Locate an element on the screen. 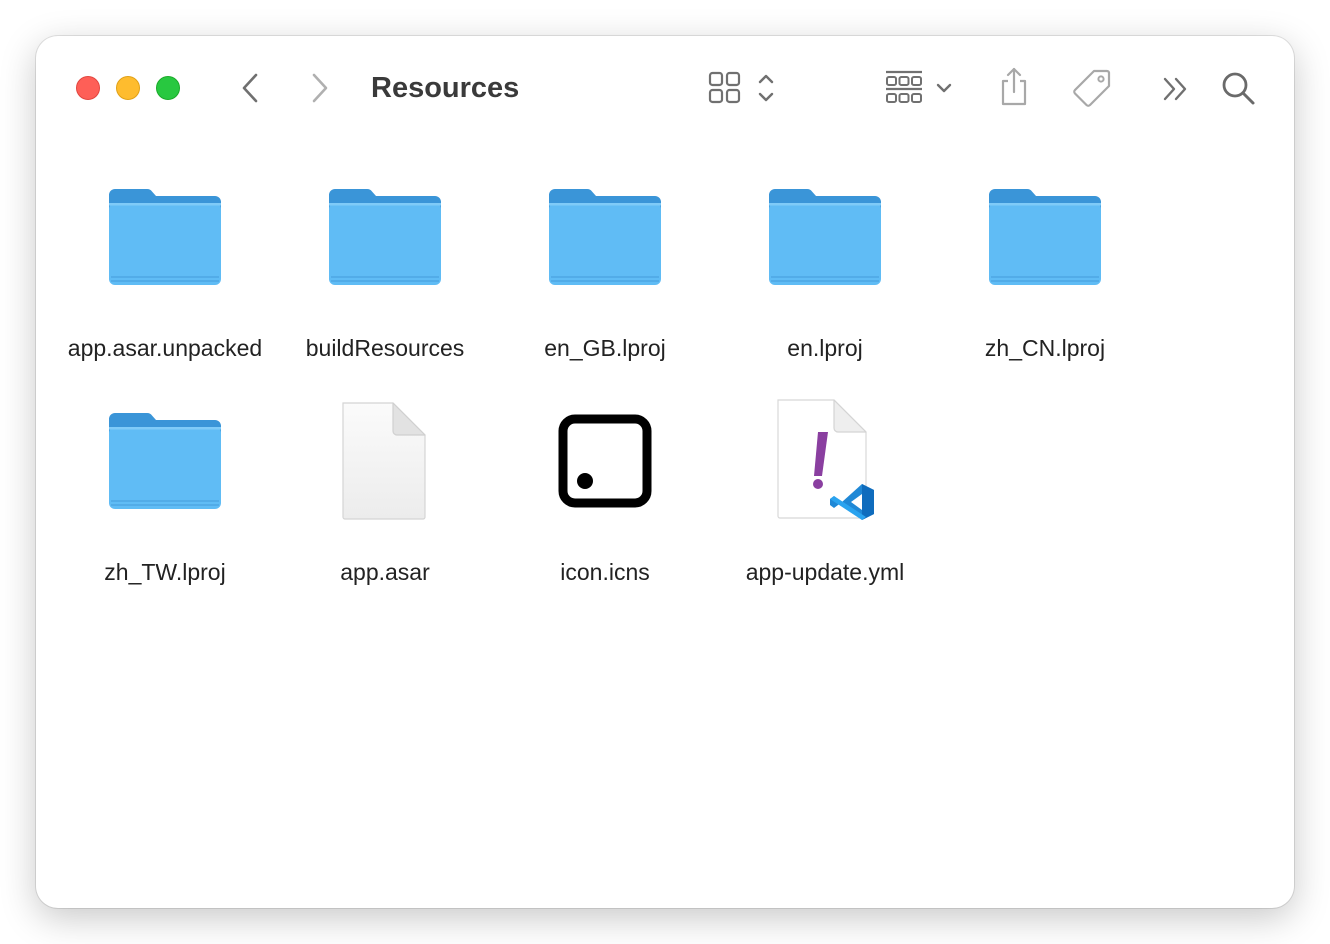  file-item: icon.icns is located at coordinates (605, 492).